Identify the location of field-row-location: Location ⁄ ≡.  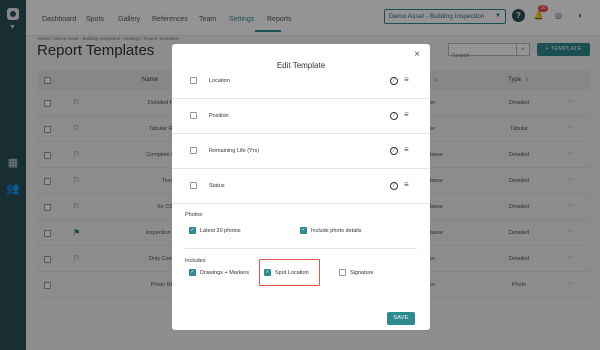
(301, 81).